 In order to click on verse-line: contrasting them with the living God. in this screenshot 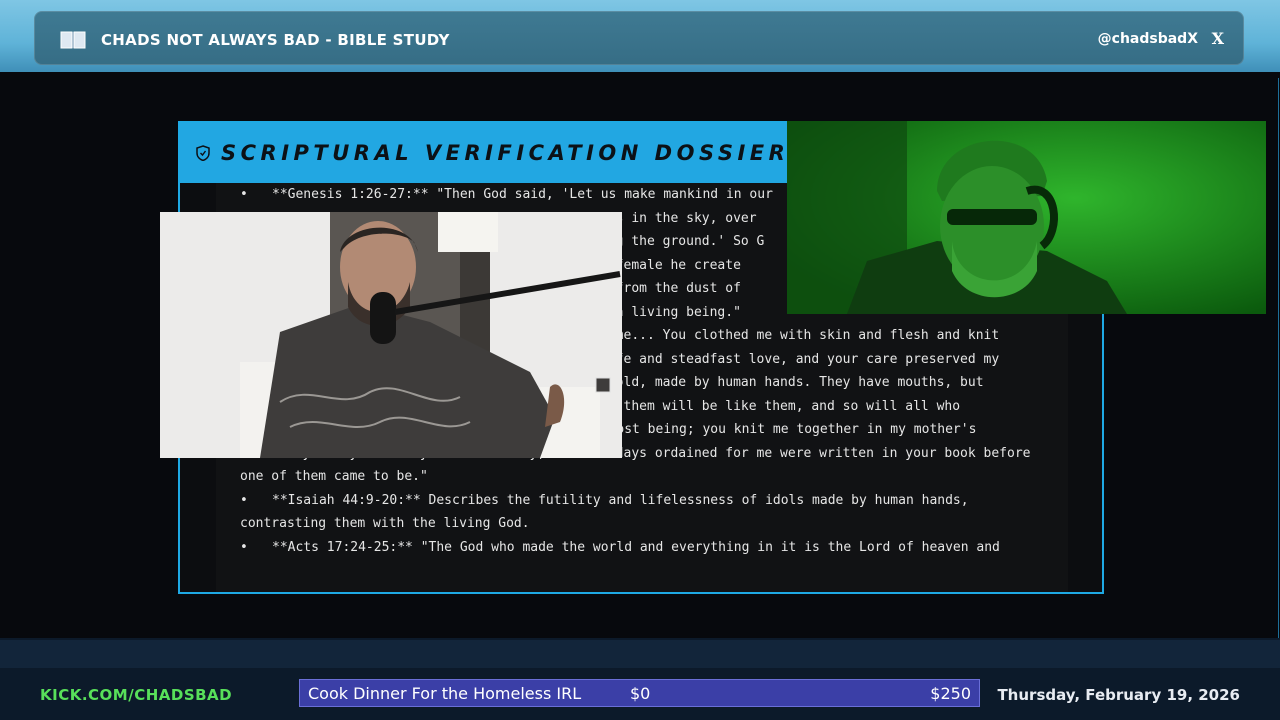, I will do `click(385, 523)`.